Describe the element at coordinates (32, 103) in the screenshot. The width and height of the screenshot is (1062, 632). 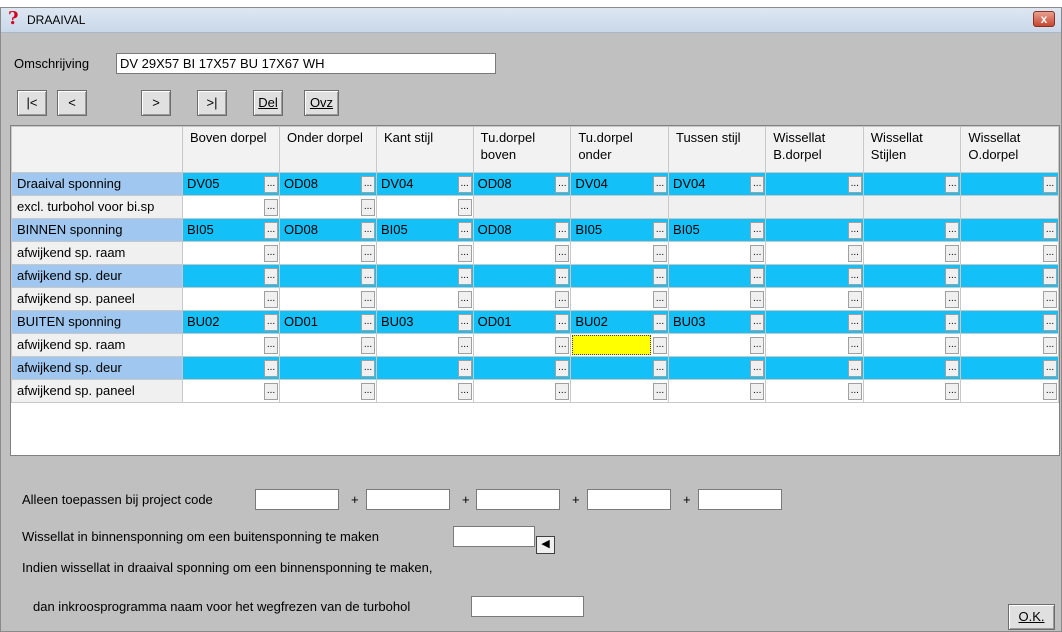
I see `first-record-button: |<` at that location.